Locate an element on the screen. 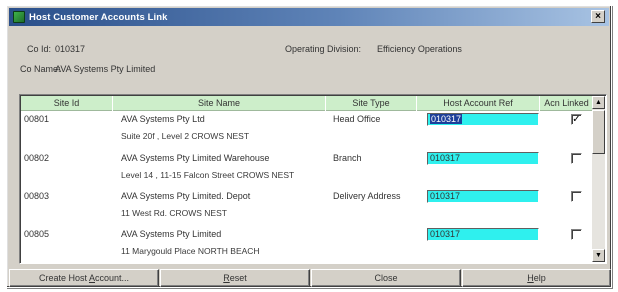 This screenshot has height=292, width=618. button-bar: Create Host Account... Reset Close Help is located at coordinates (310, 278).